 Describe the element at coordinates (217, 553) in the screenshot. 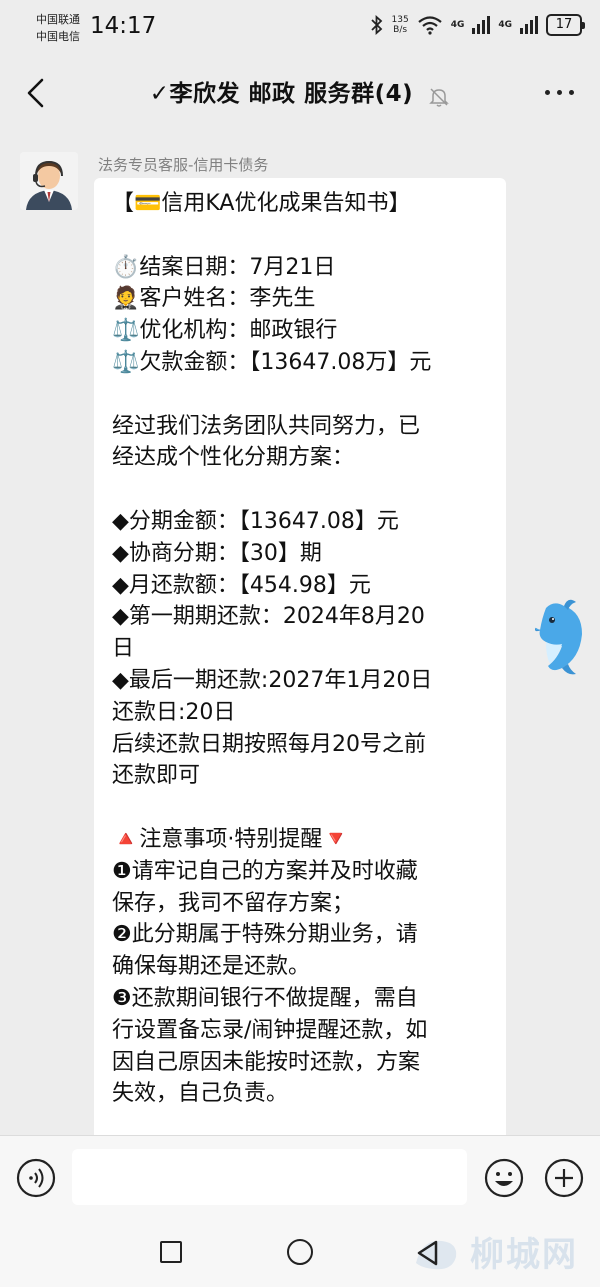

I see `message-line: ◆协商分期：【30】期` at that location.